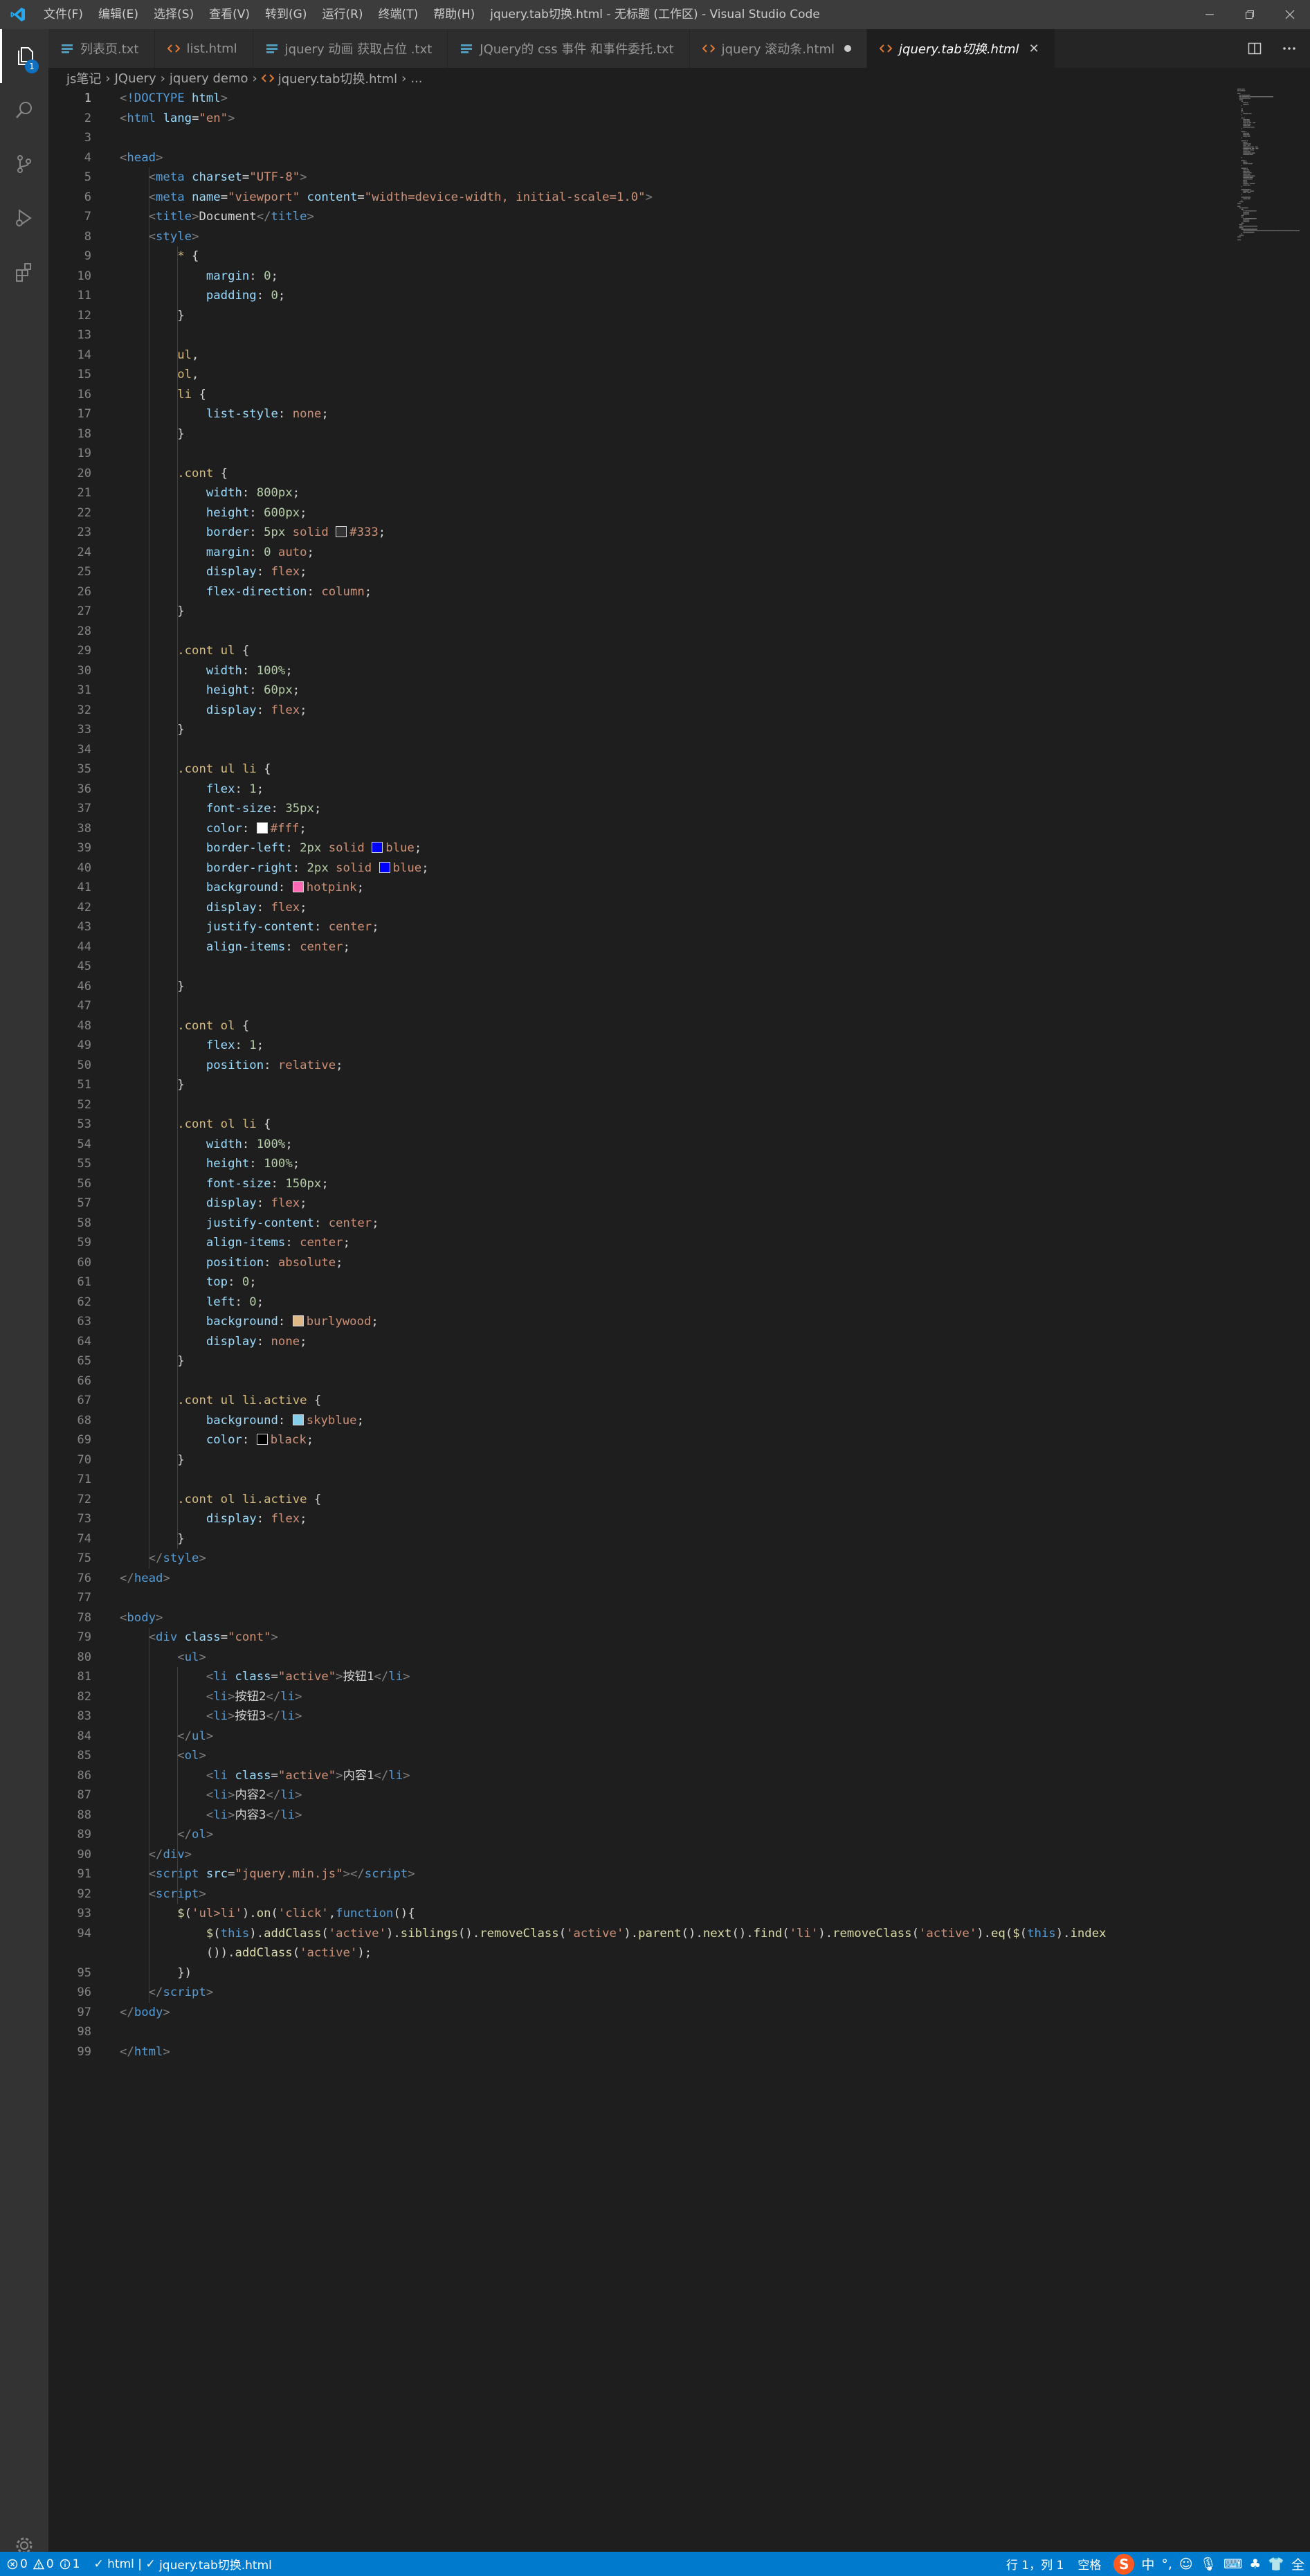 The image size is (1310, 2576). Describe the element at coordinates (203, 49) in the screenshot. I see `editor-tab: list.html` at that location.